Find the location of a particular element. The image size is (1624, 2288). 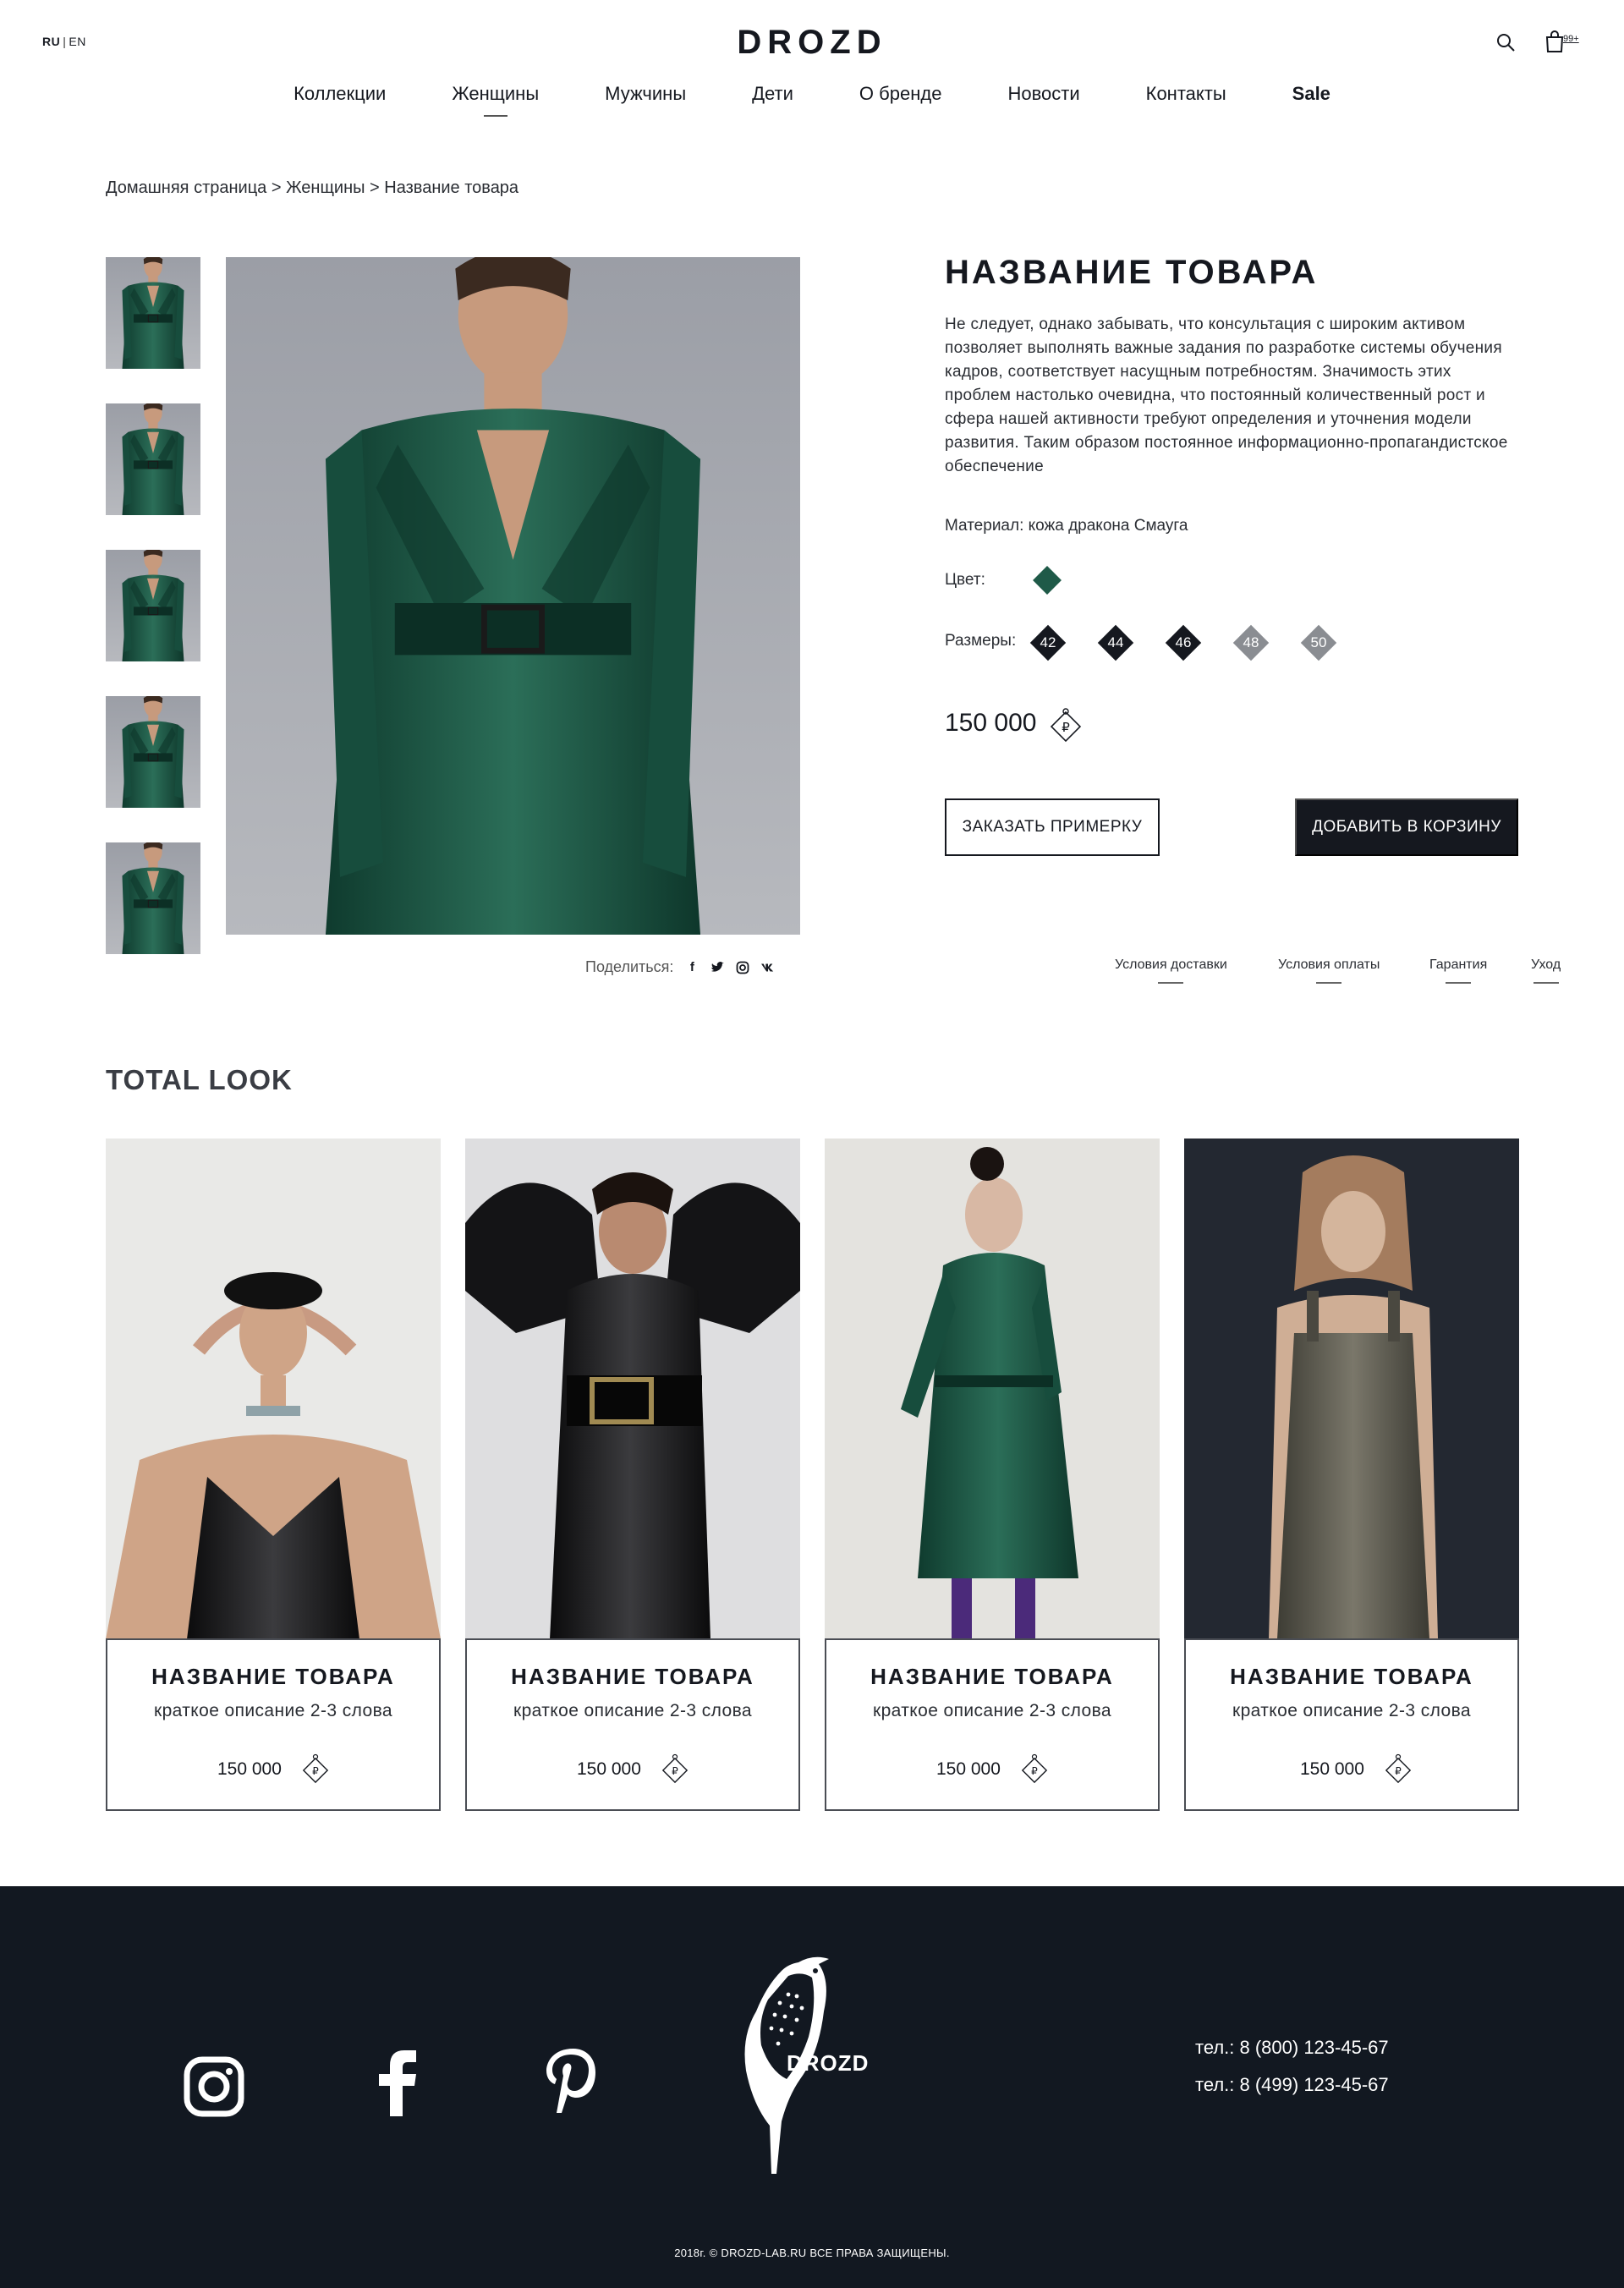

size-option: 44 is located at coordinates (1115, 642).